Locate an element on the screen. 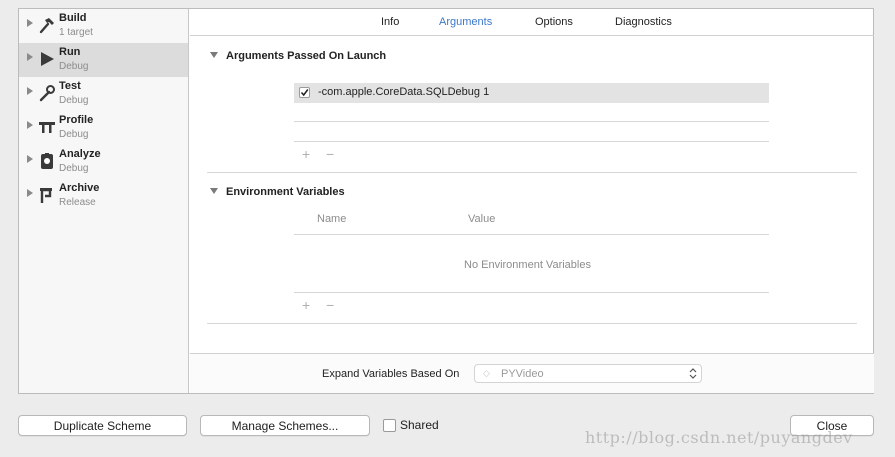  add-variable-button: + is located at coordinates (306, 305).